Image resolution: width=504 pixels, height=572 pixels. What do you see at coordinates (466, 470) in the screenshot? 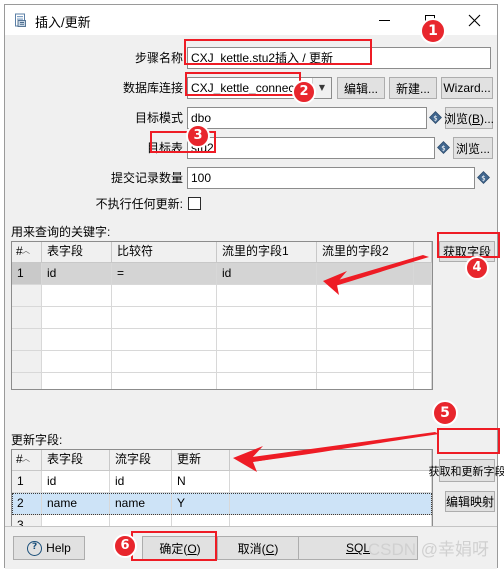
I see `get-and-update-fields-button: 获取和更新字段` at bounding box center [466, 470].